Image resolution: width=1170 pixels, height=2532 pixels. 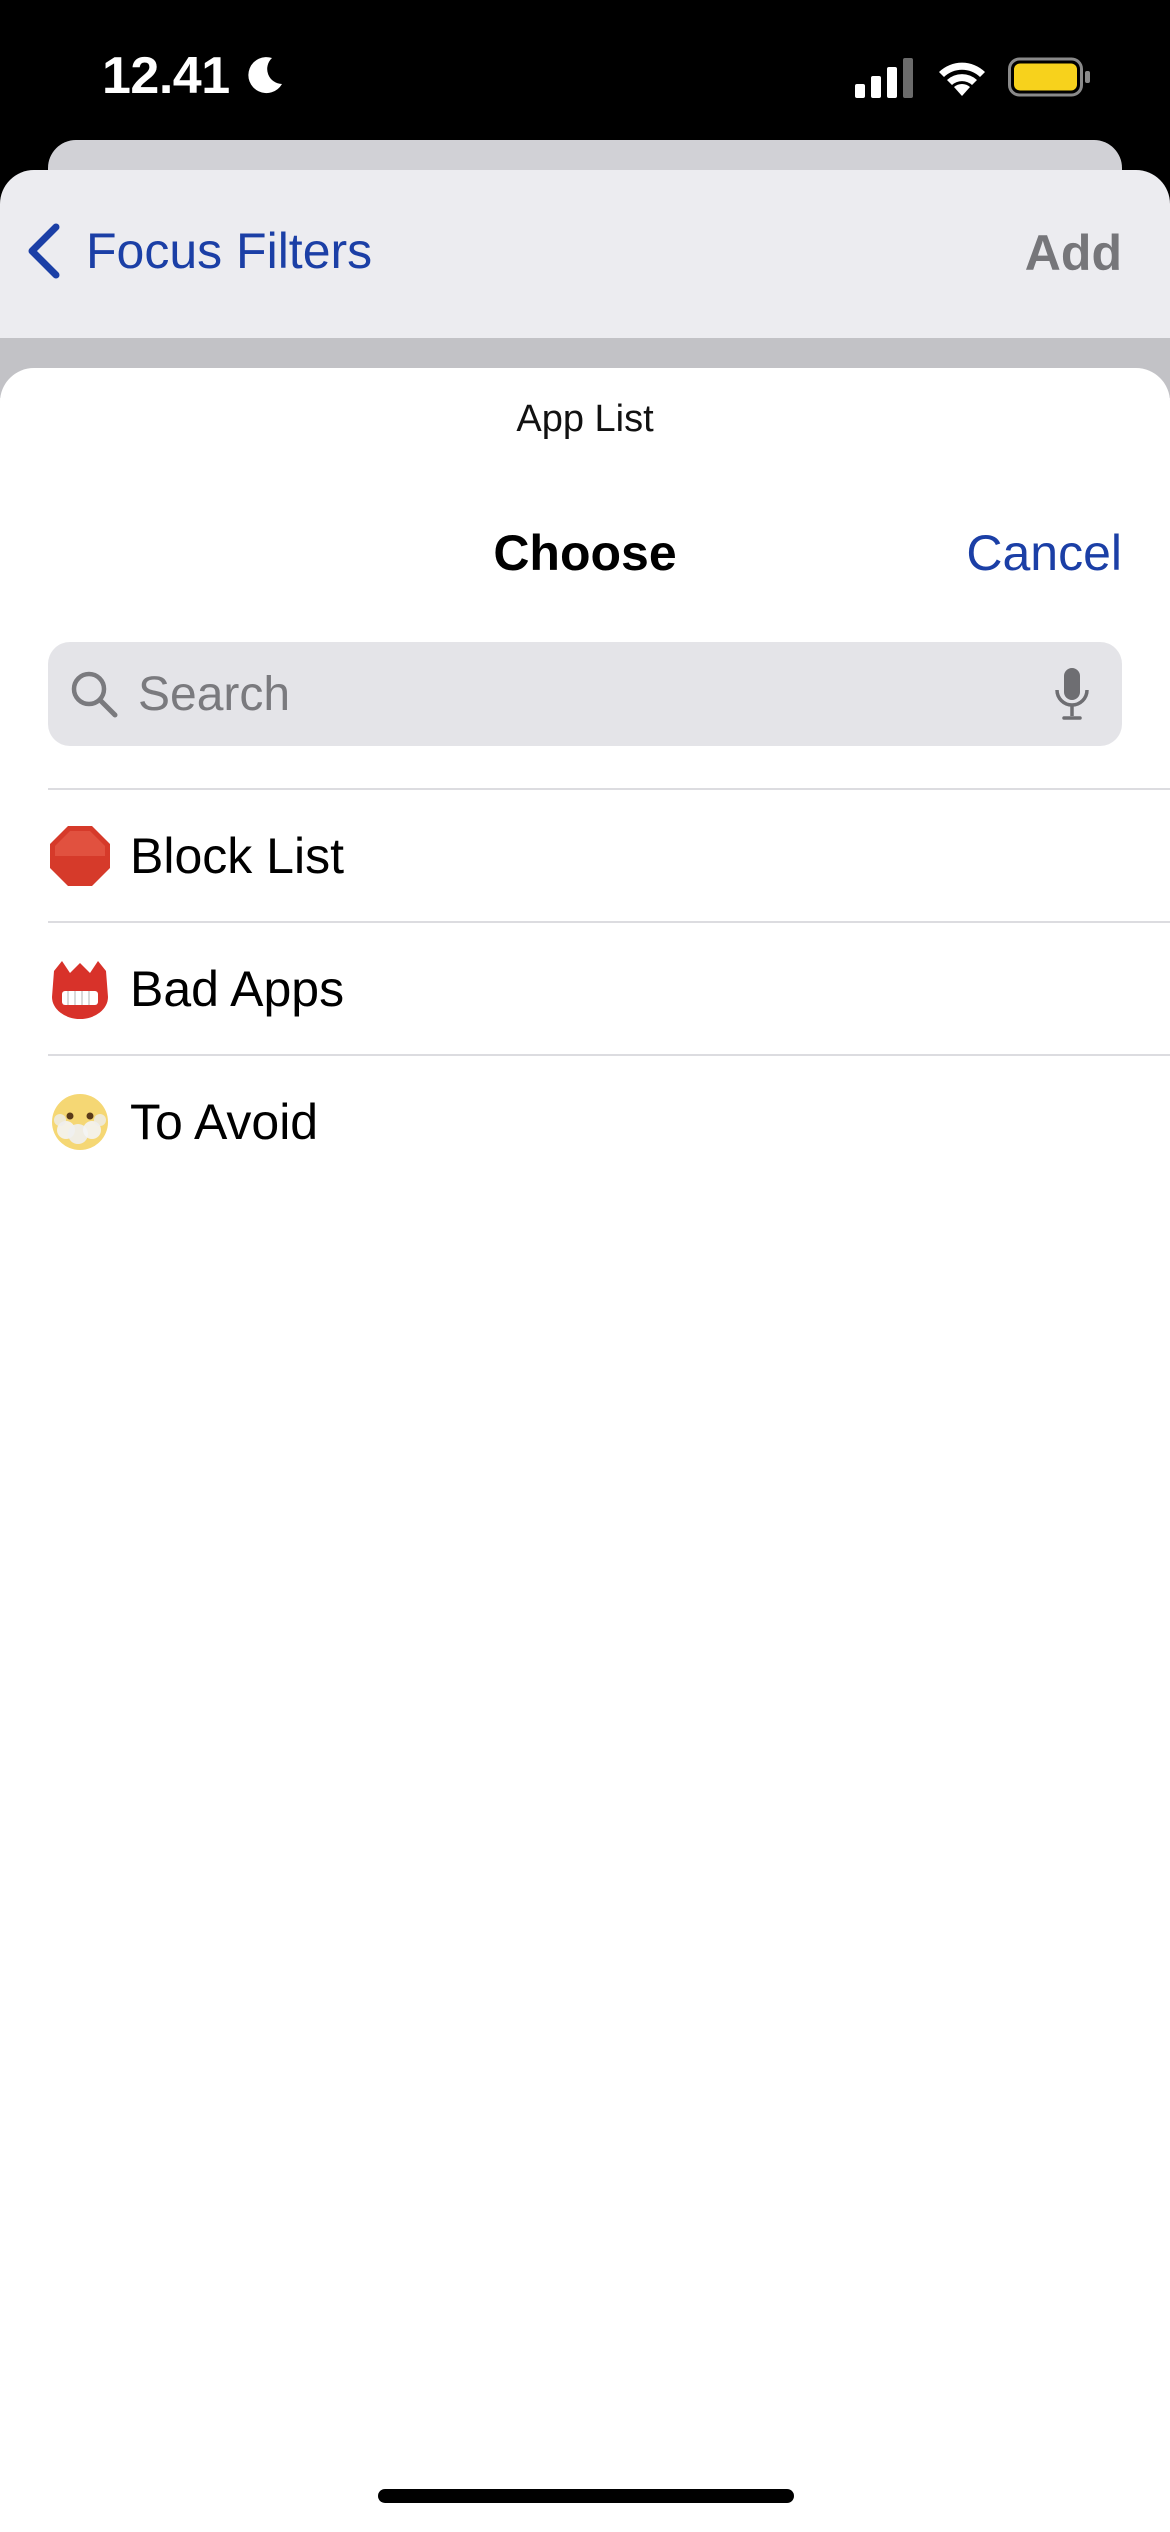 I want to click on cancel-button: Cancel, so click(x=1044, y=553).